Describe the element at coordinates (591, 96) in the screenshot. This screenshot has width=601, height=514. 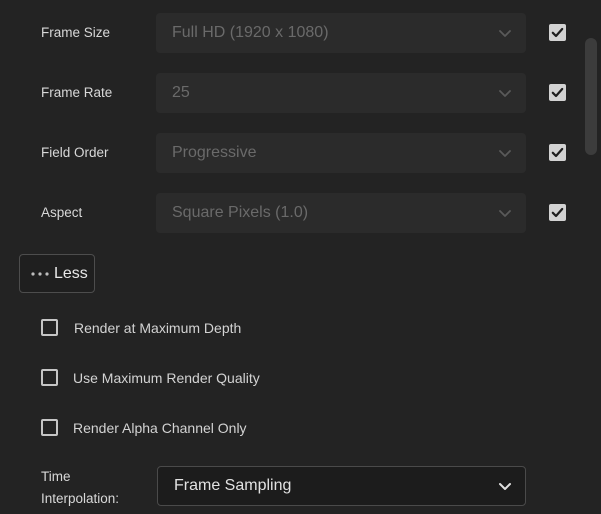
I see `scrollbar-thumb` at that location.